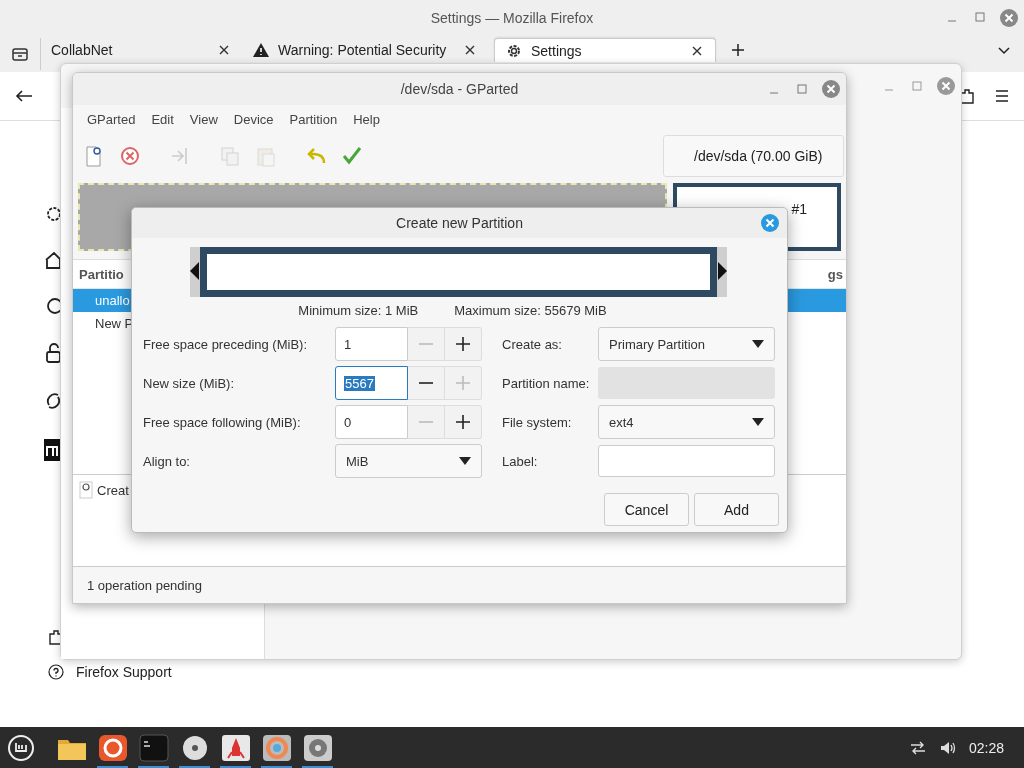 Image resolution: width=1024 pixels, height=768 pixels. Describe the element at coordinates (21, 747) in the screenshot. I see `menu-logo-icon` at that location.